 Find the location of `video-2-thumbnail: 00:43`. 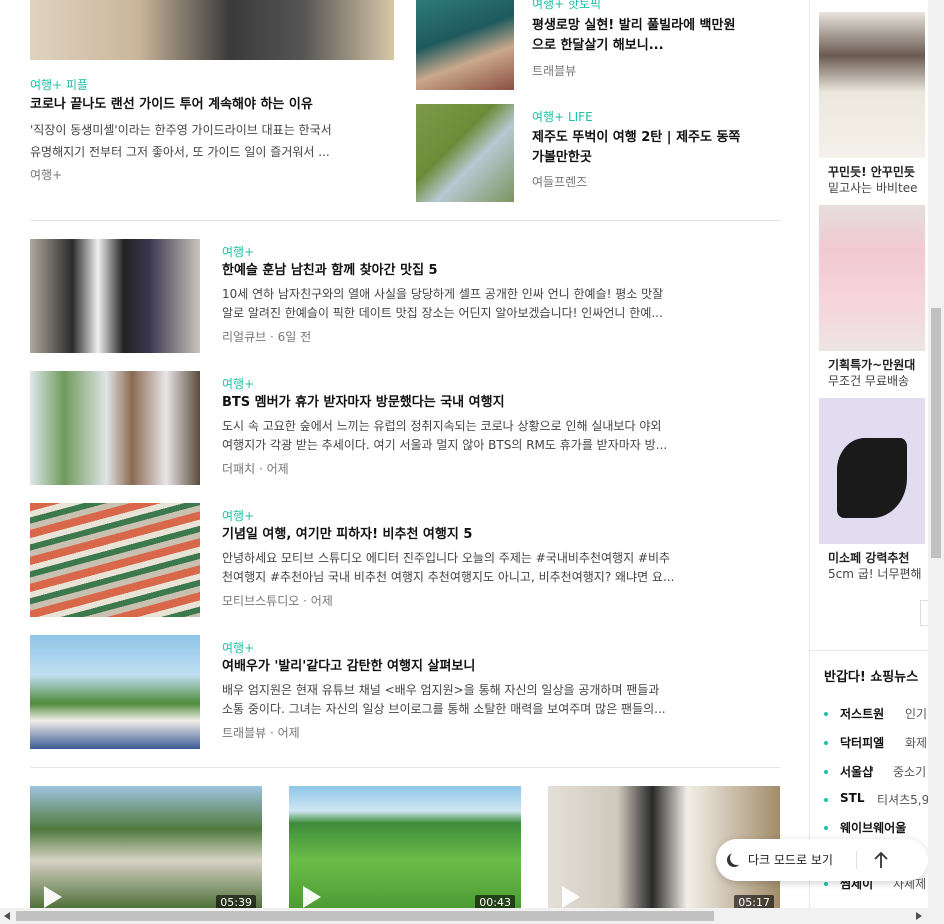

video-2-thumbnail: 00:43 is located at coordinates (405, 848).